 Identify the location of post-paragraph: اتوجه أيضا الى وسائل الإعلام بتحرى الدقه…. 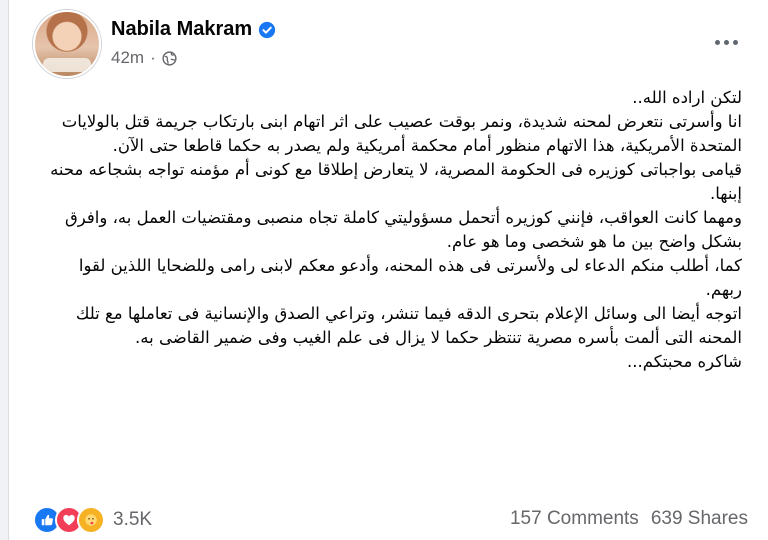
(408, 325).